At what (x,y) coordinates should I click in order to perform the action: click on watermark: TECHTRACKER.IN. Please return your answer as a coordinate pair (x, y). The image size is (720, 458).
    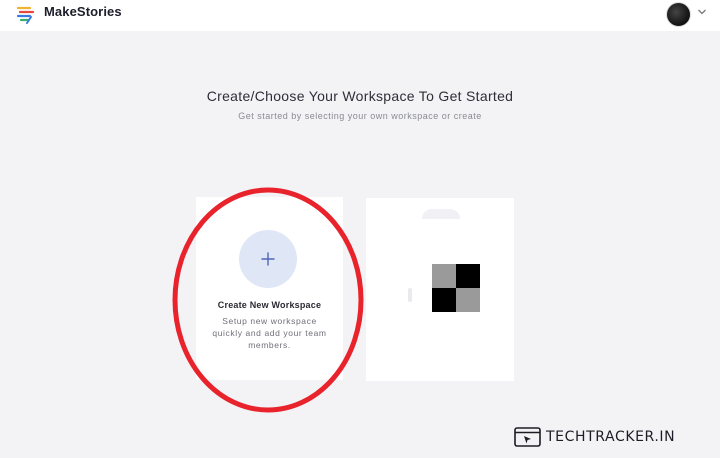
    Looking at the image, I should click on (594, 437).